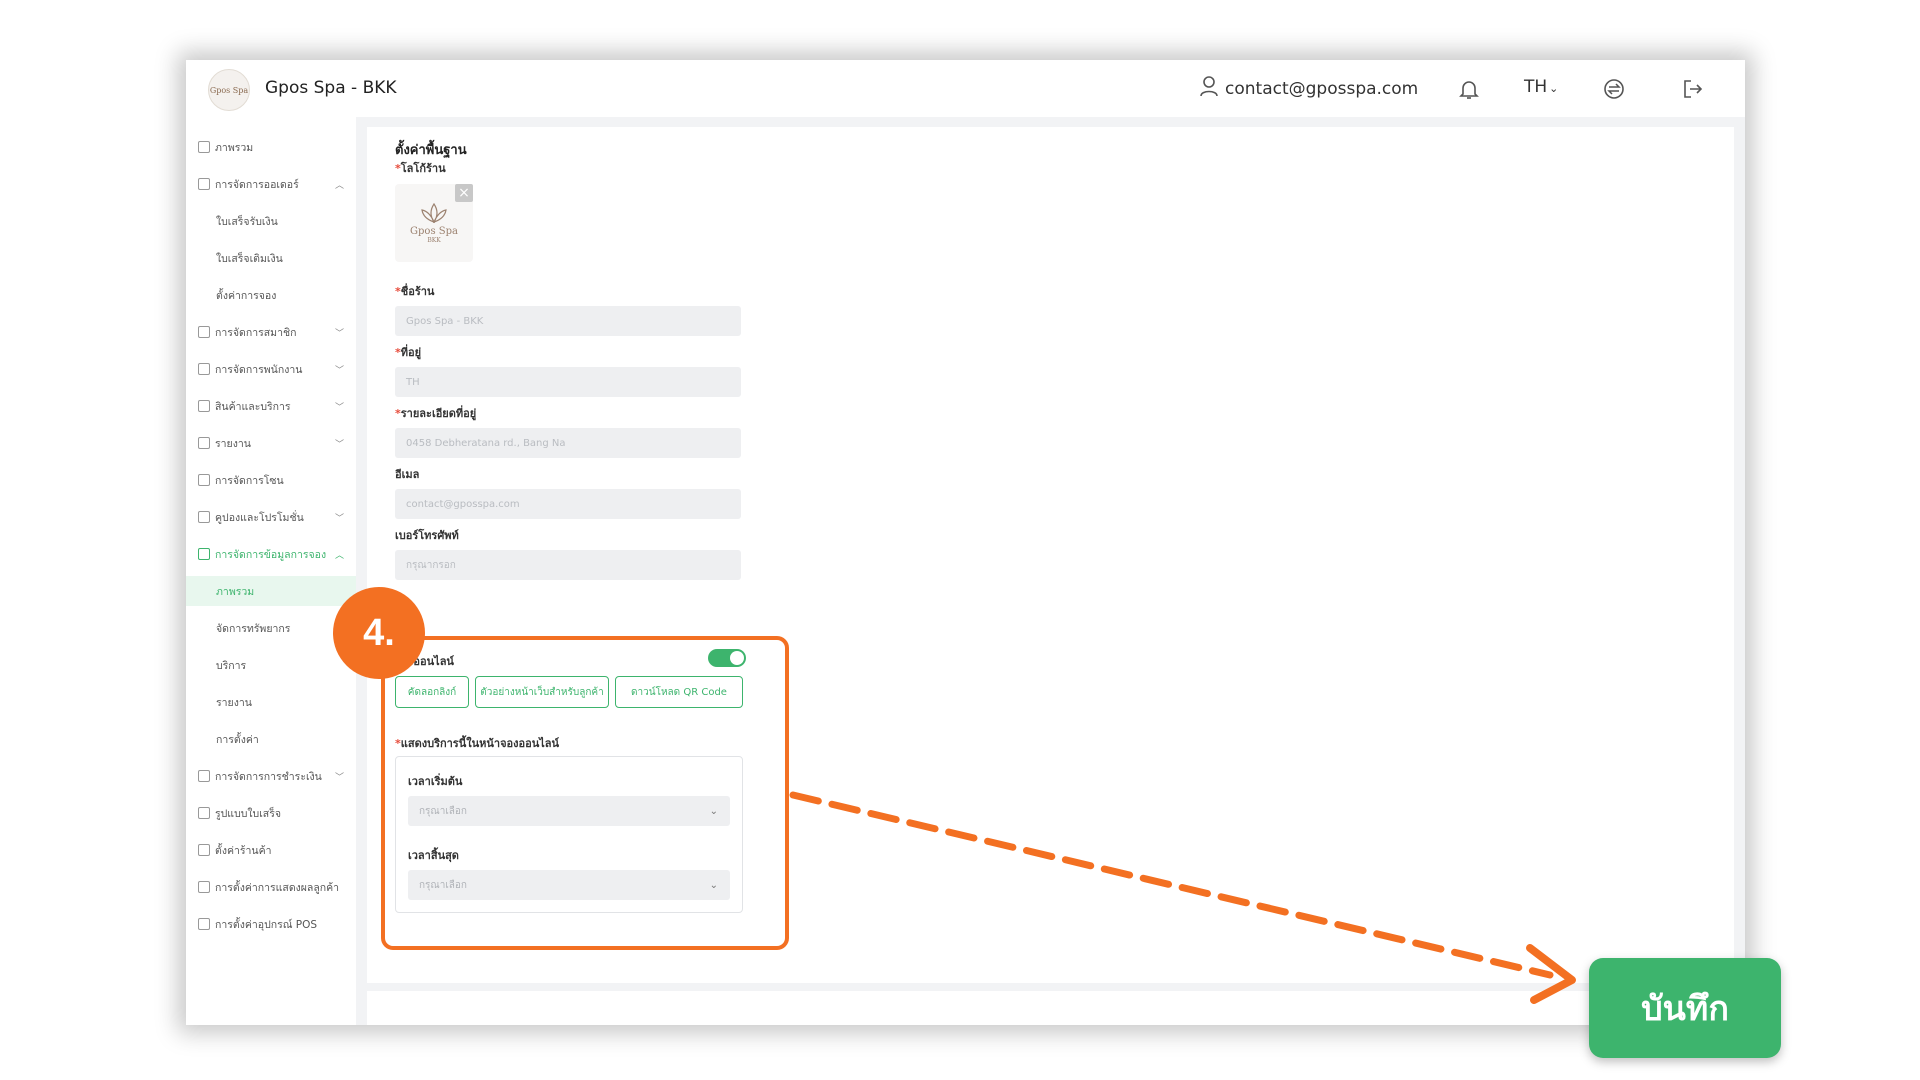 This screenshot has height=1080, width=1920. I want to click on address-detail-field: 0458 Debheratana rd., Bang Na, so click(568, 443).